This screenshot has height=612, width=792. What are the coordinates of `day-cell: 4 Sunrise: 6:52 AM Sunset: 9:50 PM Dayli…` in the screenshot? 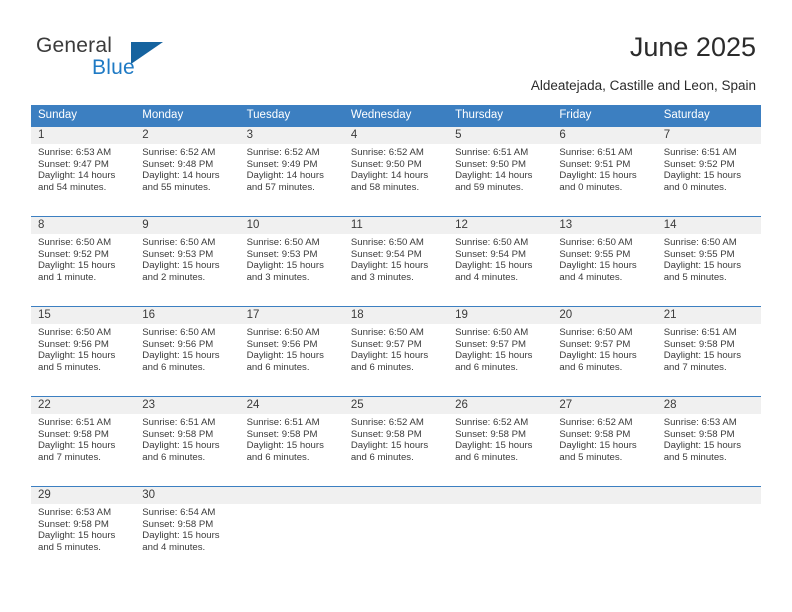 It's located at (396, 171).